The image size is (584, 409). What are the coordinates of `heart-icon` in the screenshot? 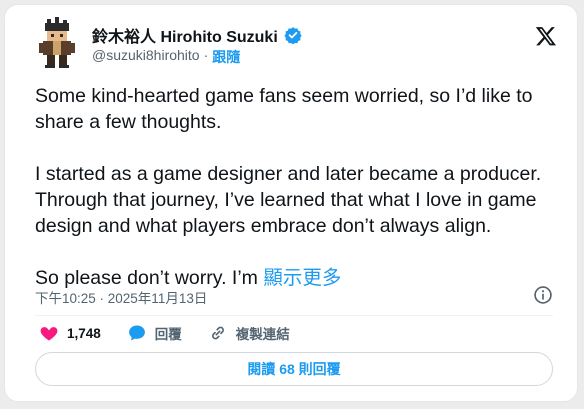 It's located at (49, 334).